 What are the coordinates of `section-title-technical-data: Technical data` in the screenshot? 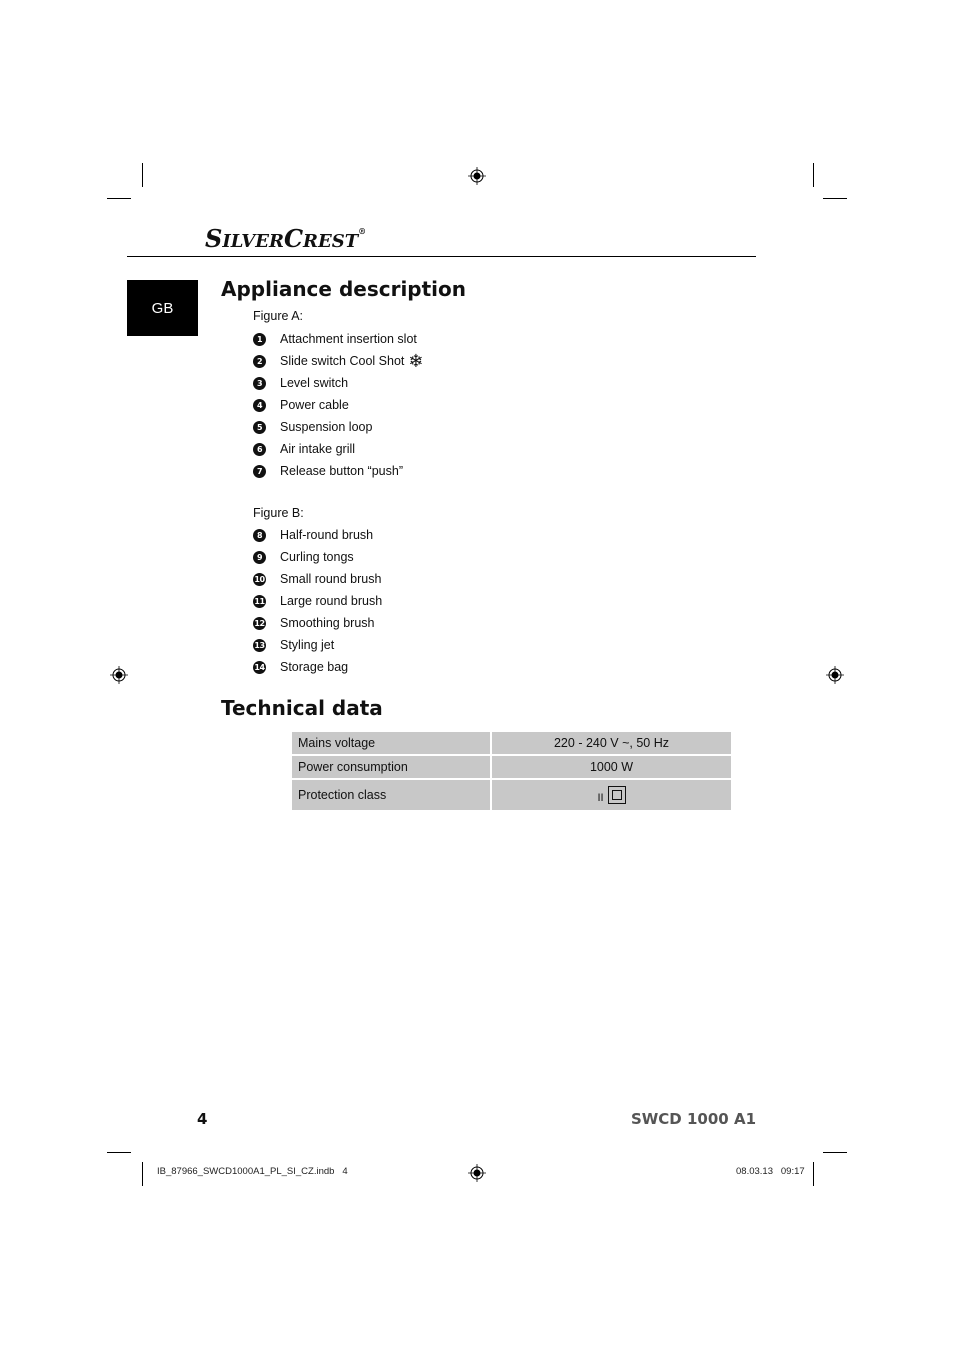 It's located at (302, 708).